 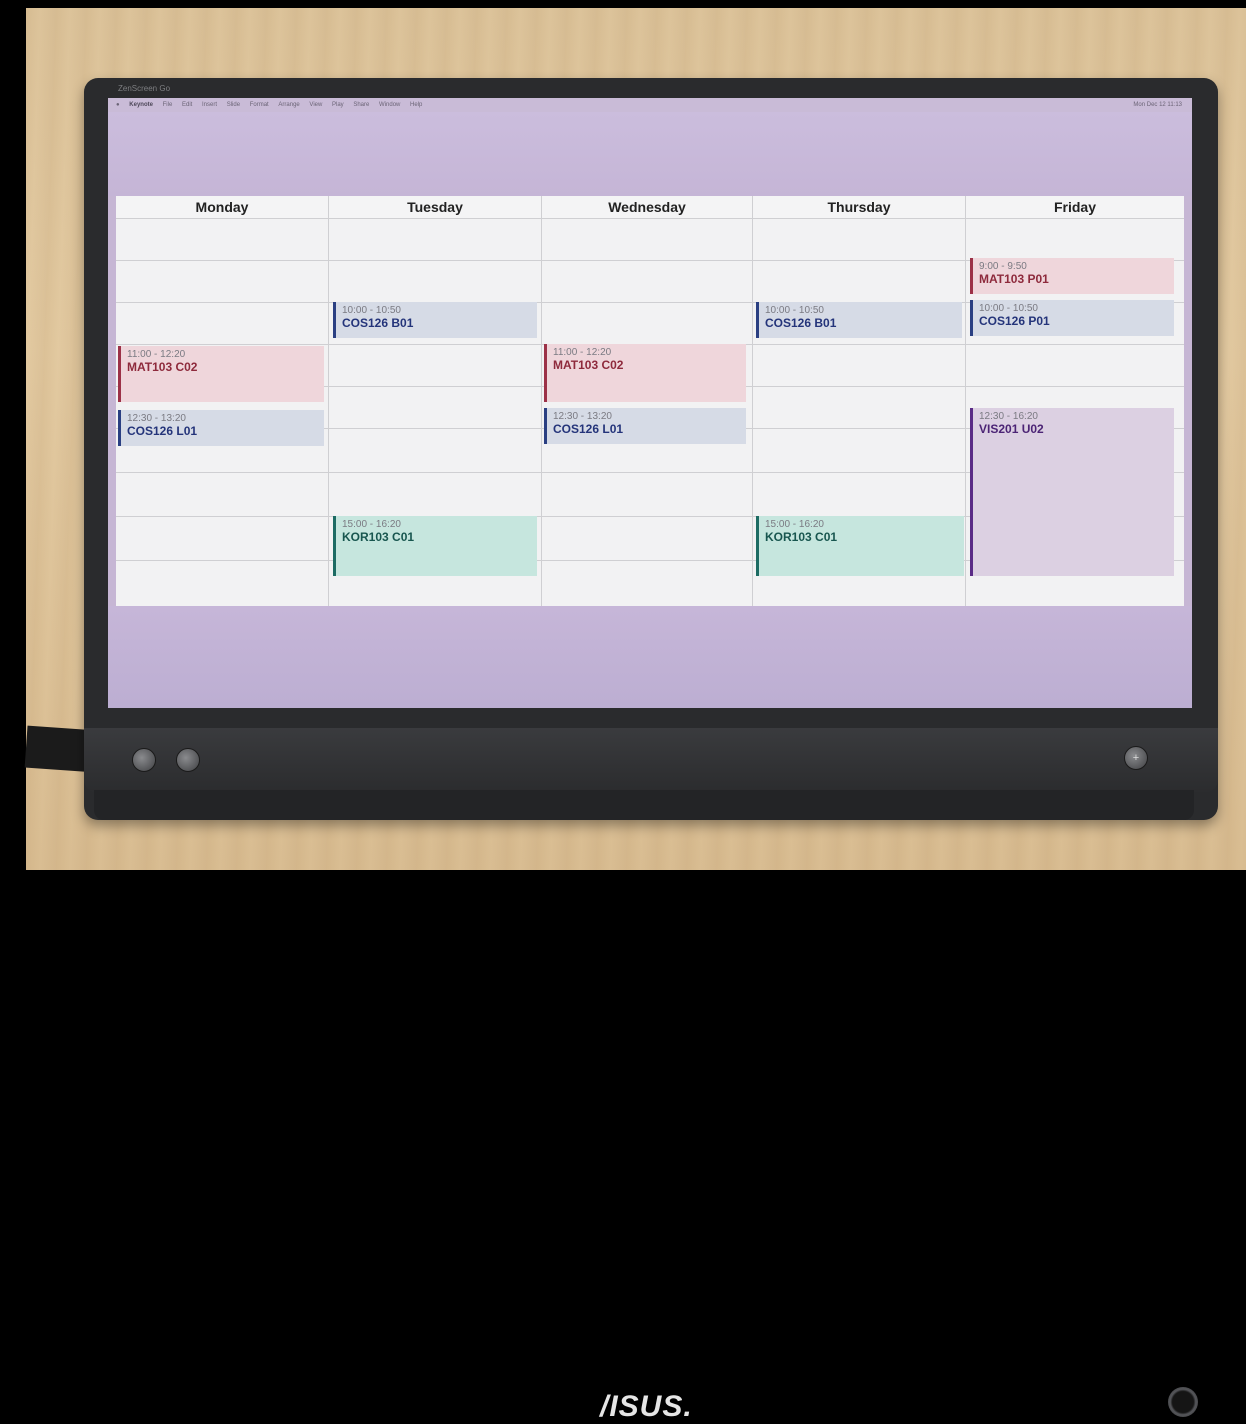 I want to click on power-button, so click(x=1183, y=1402).